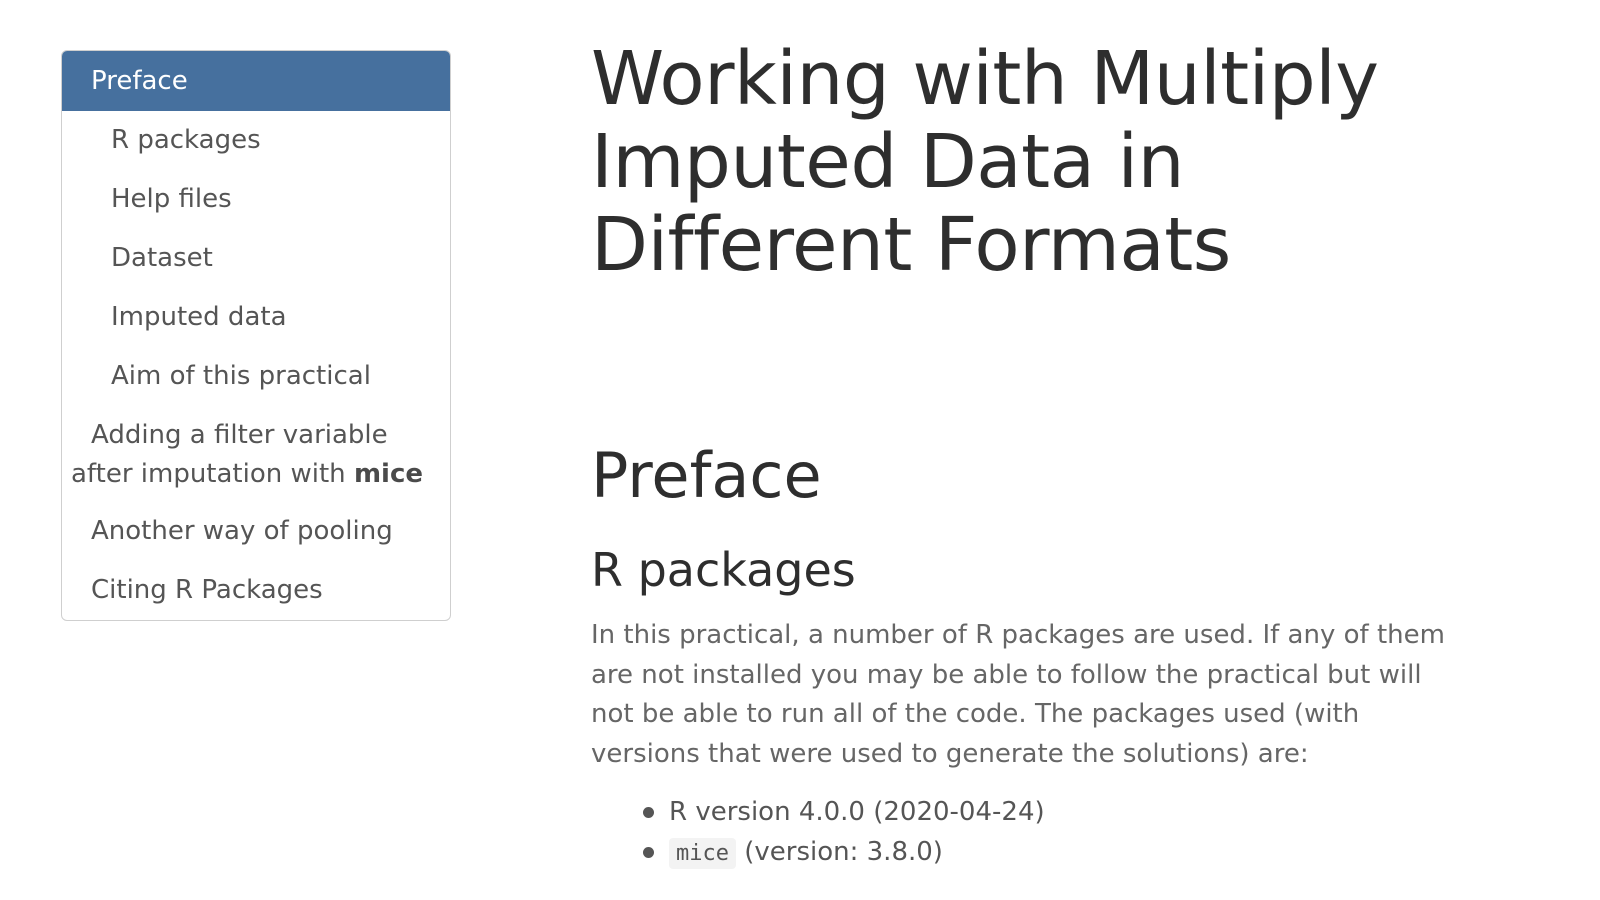 This screenshot has height=900, width=1600. Describe the element at coordinates (911, 245) in the screenshot. I see `title-line-3: Different Formats` at that location.